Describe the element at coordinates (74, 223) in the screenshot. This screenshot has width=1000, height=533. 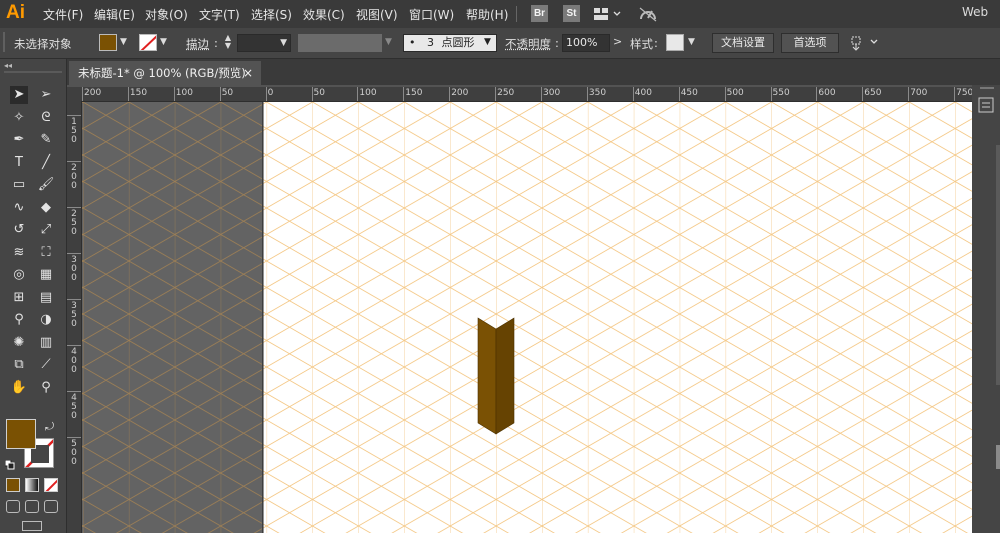
I see `ruler-tick-label: 250` at that location.